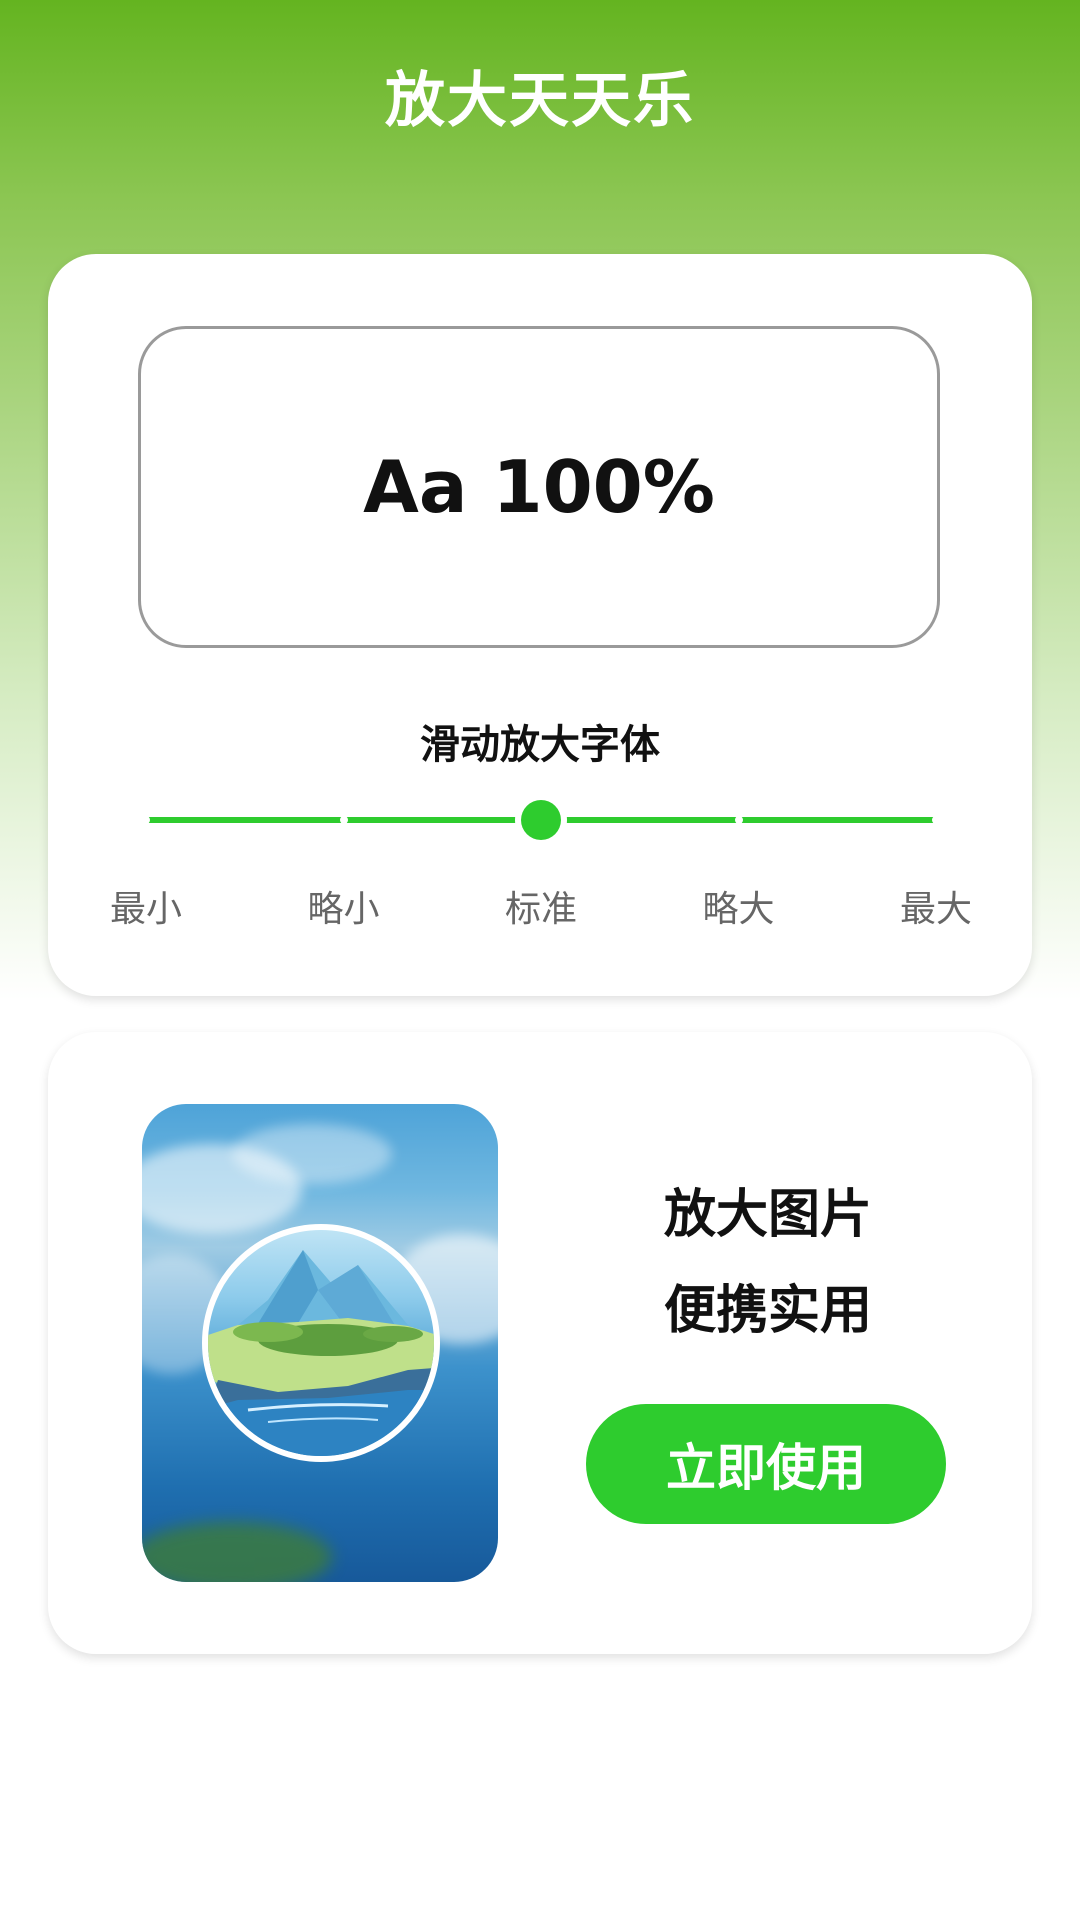 This screenshot has height=1920, width=1080. What do you see at coordinates (739, 906) in the screenshot?
I see `slider-level-label: 略大` at bounding box center [739, 906].